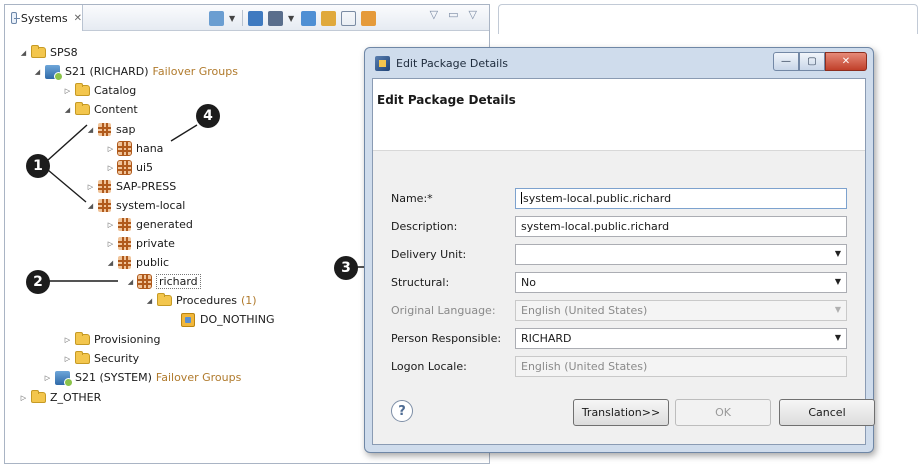 The width and height of the screenshot is (922, 468). I want to click on tree-node-private: ▷ private, so click(140, 243).